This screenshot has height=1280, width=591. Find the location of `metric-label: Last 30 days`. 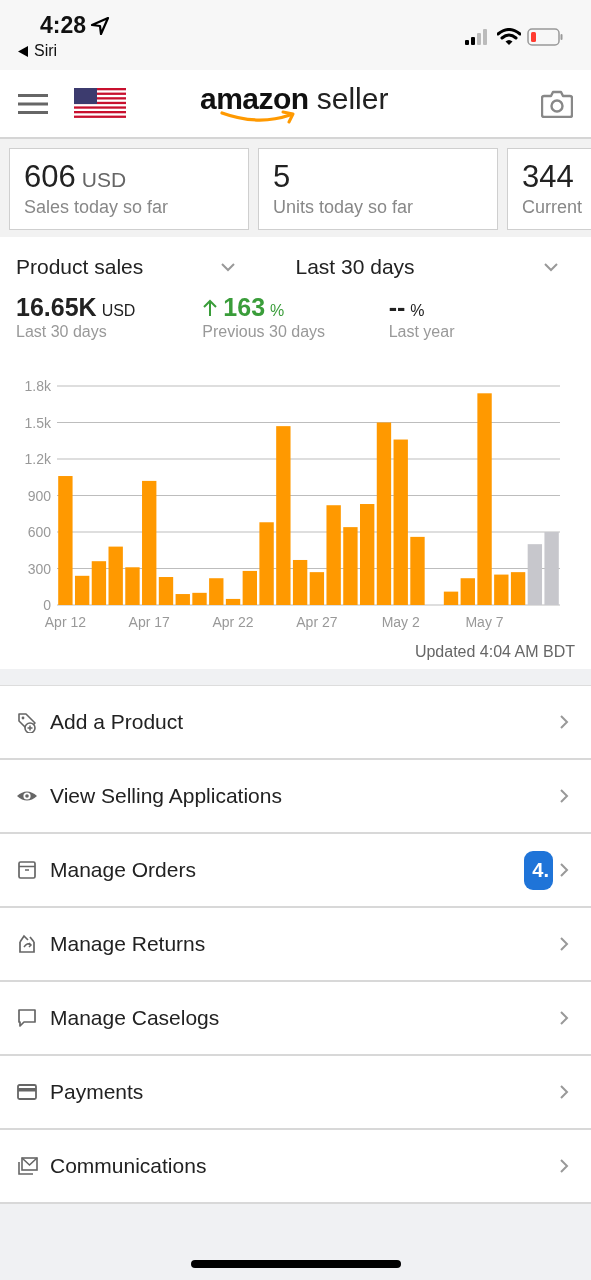

metric-label: Last 30 days is located at coordinates (62, 332).